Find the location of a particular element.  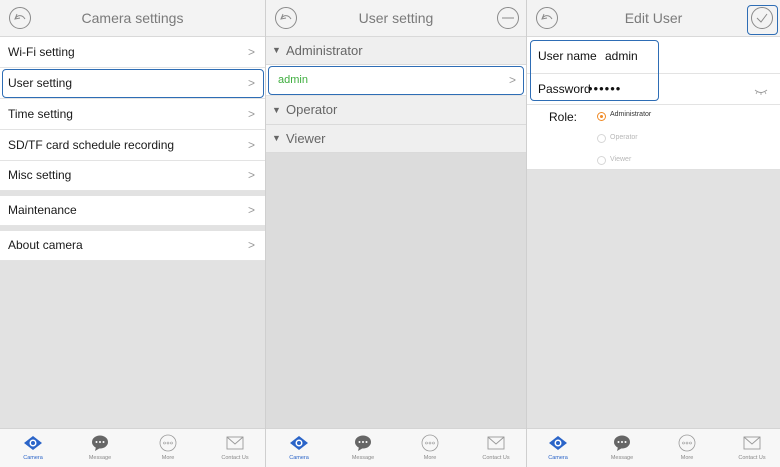

group-label: Administrator is located at coordinates (324, 50).